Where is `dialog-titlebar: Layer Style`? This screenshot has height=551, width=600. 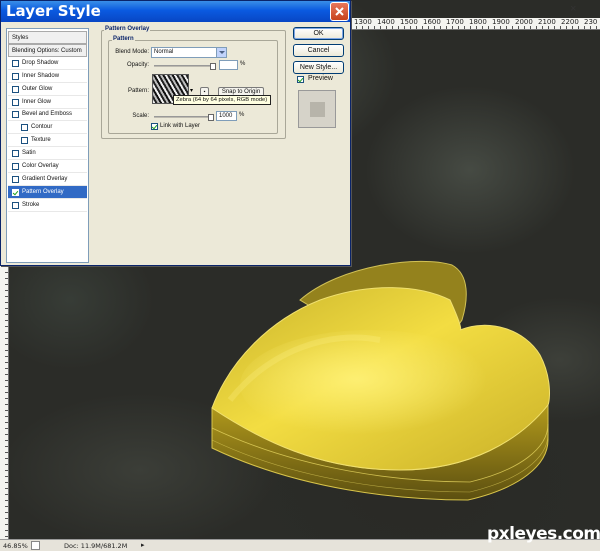 dialog-titlebar: Layer Style is located at coordinates (175, 11).